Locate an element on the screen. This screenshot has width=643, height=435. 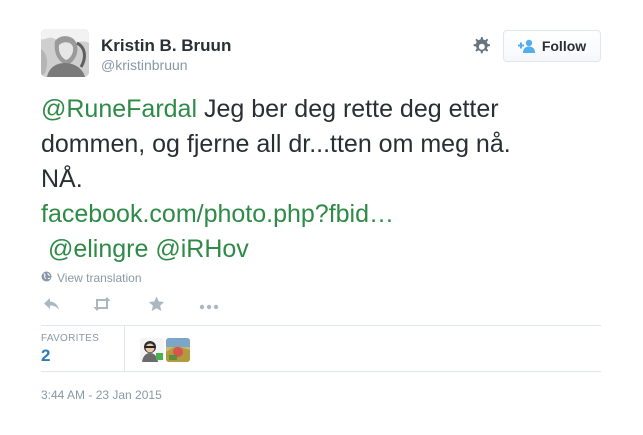
view-translation-label: View translation is located at coordinates (99, 278).